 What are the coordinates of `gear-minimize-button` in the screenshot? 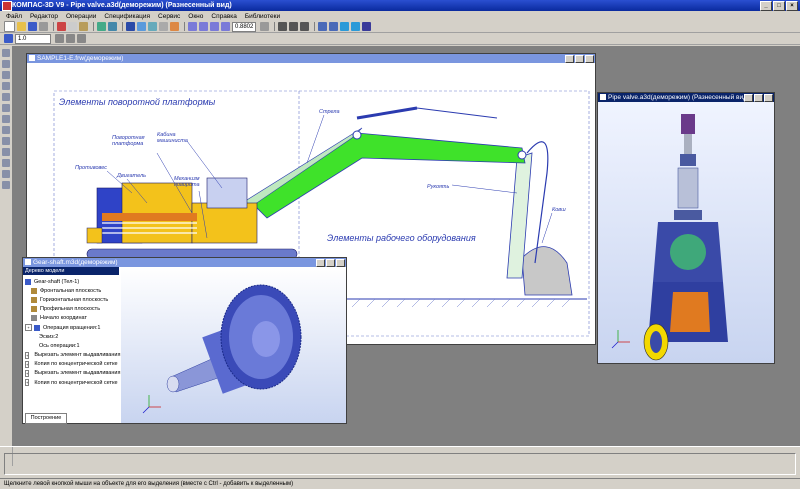 It's located at (320, 263).